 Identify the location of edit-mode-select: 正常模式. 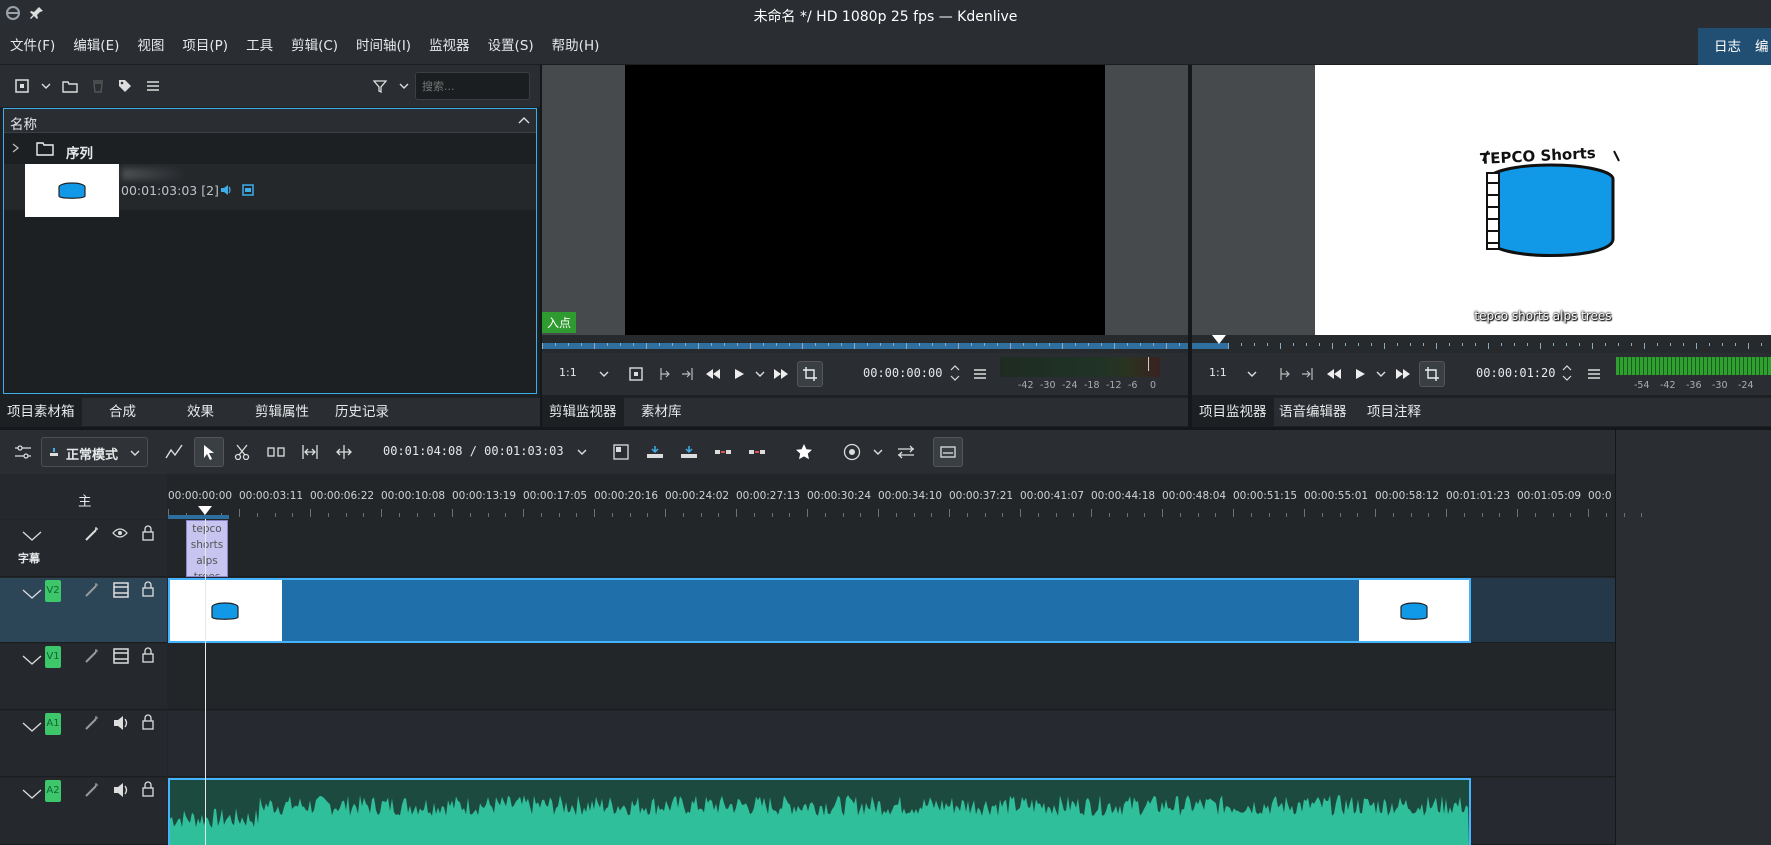
(94, 452).